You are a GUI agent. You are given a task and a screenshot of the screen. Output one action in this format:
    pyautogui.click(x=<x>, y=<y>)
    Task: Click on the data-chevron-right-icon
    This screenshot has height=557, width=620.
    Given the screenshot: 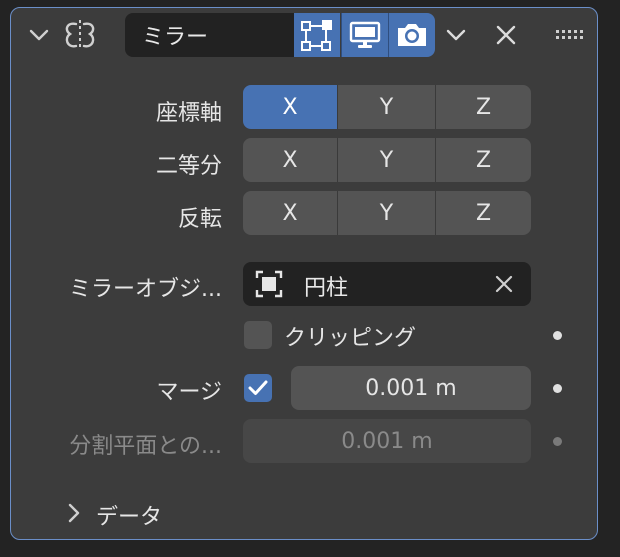 What is the action you would take?
    pyautogui.click(x=74, y=513)
    